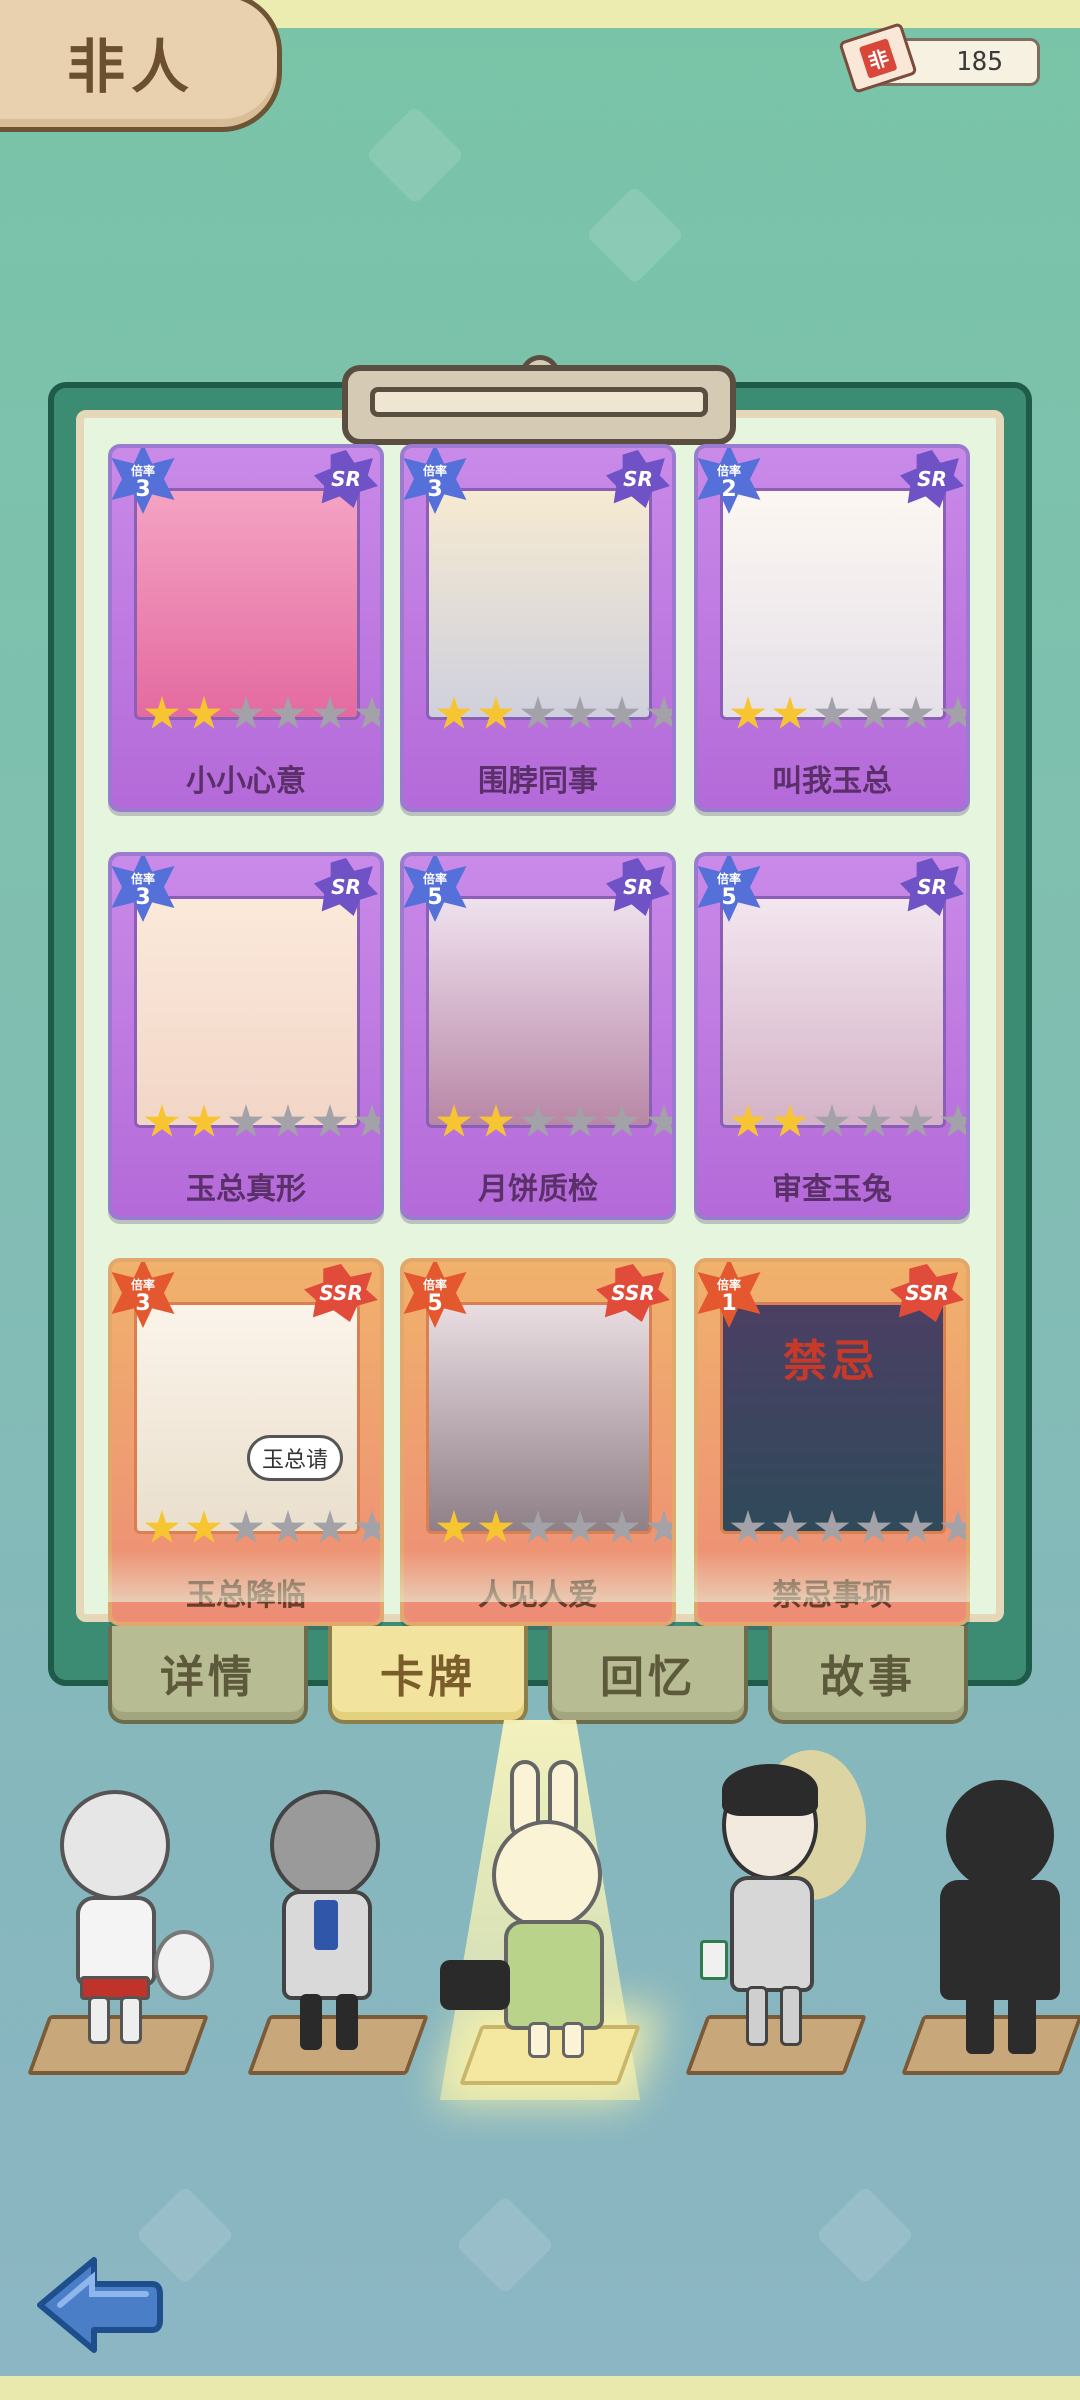  I want to click on back-arrow-icon, so click(99, 2305).